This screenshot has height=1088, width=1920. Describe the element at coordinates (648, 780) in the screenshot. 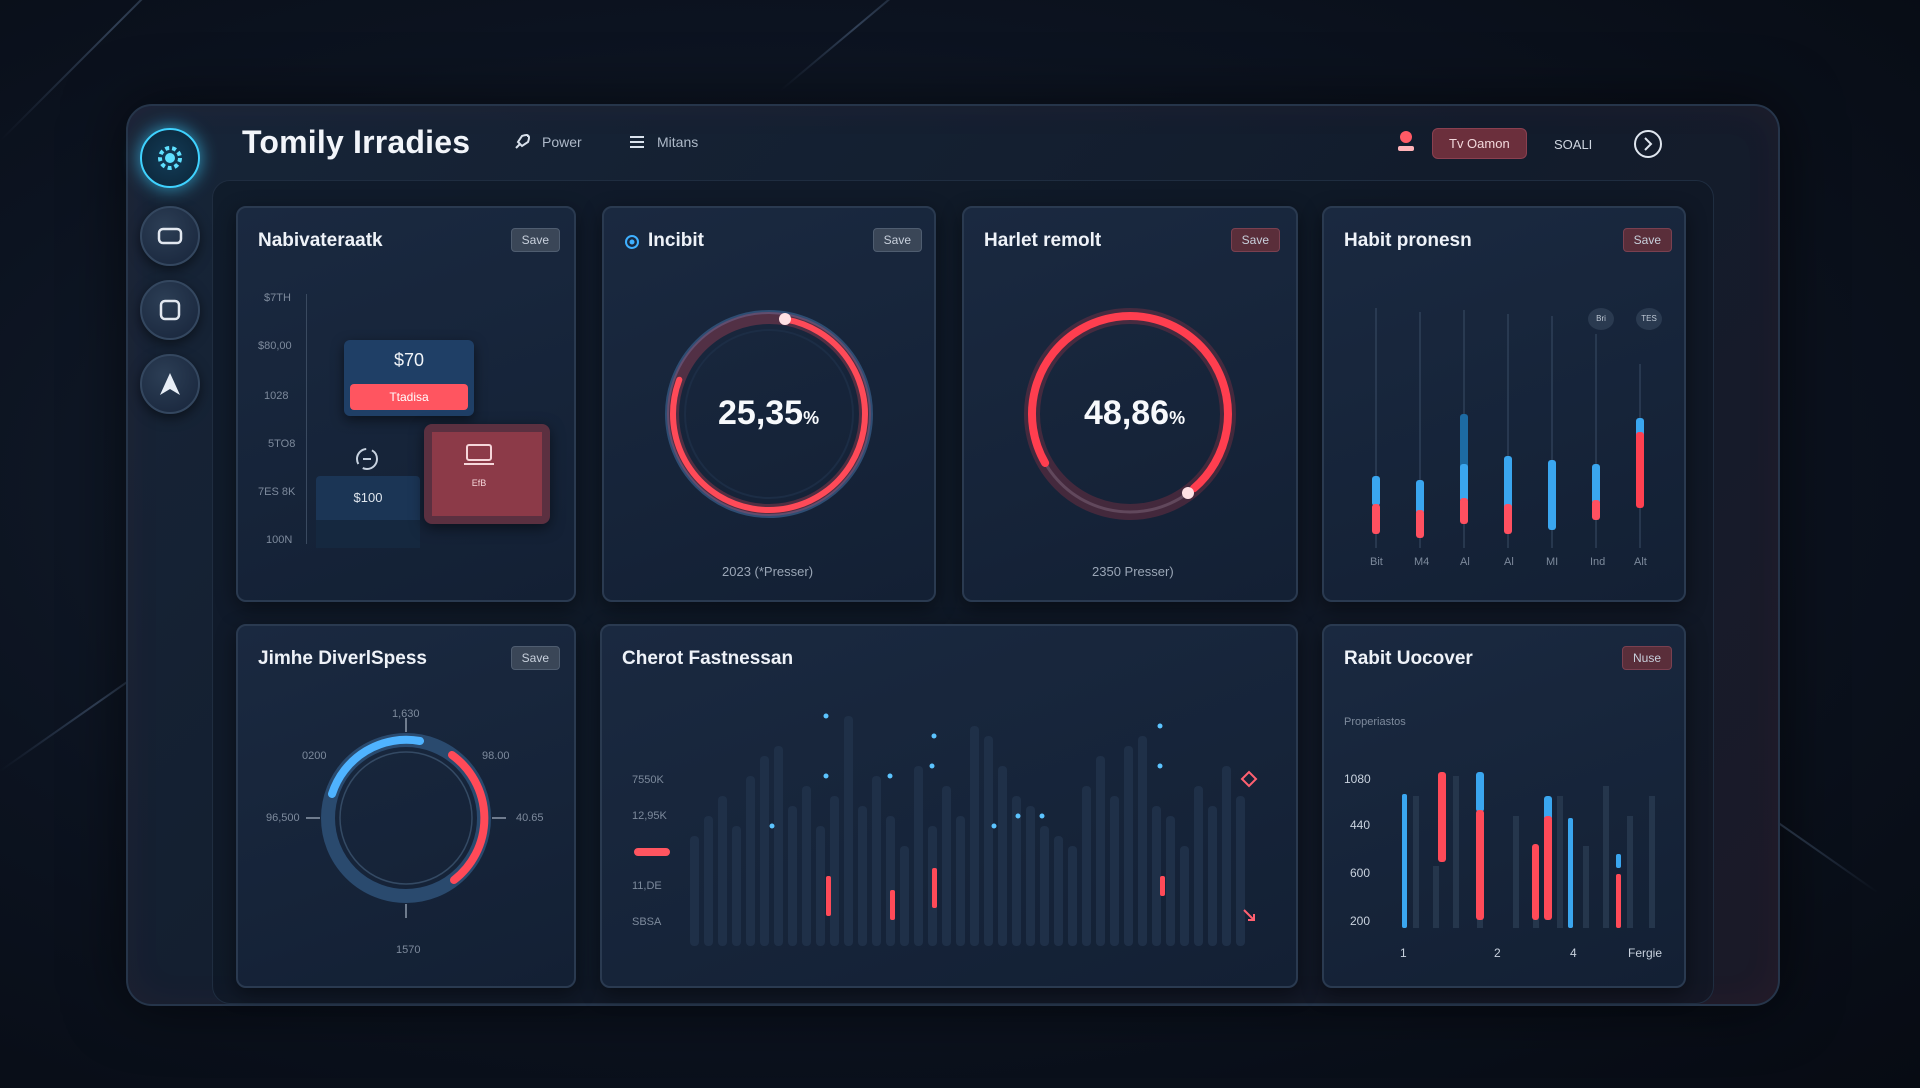

I see `y-label: 7550K` at that location.